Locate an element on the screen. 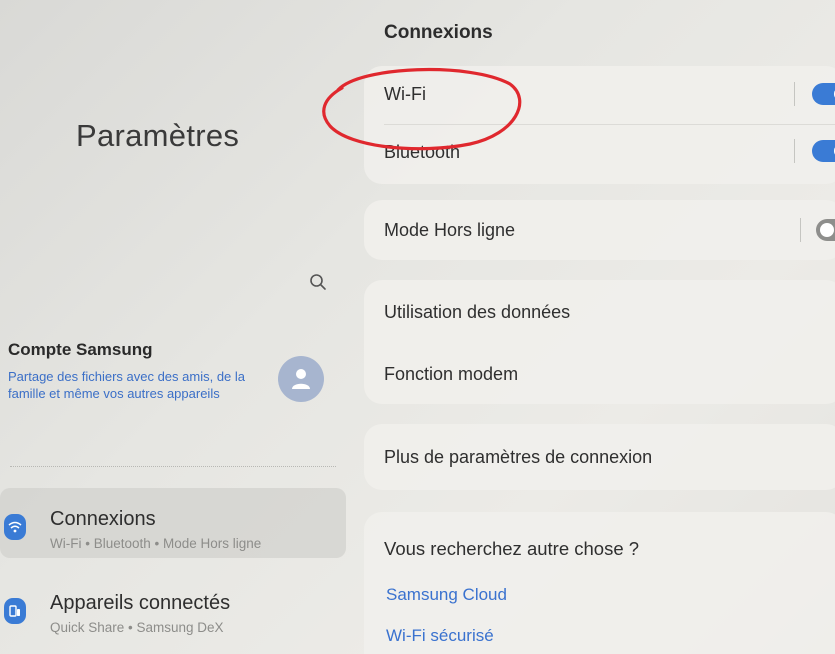 This screenshot has height=654, width=835. bluetooth-toggle is located at coordinates (823, 151).